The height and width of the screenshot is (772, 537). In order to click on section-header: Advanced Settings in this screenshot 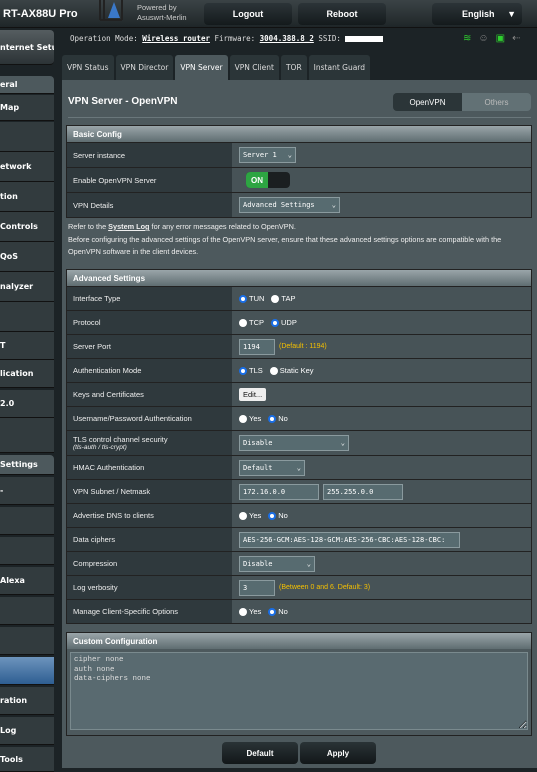, I will do `click(299, 278)`.